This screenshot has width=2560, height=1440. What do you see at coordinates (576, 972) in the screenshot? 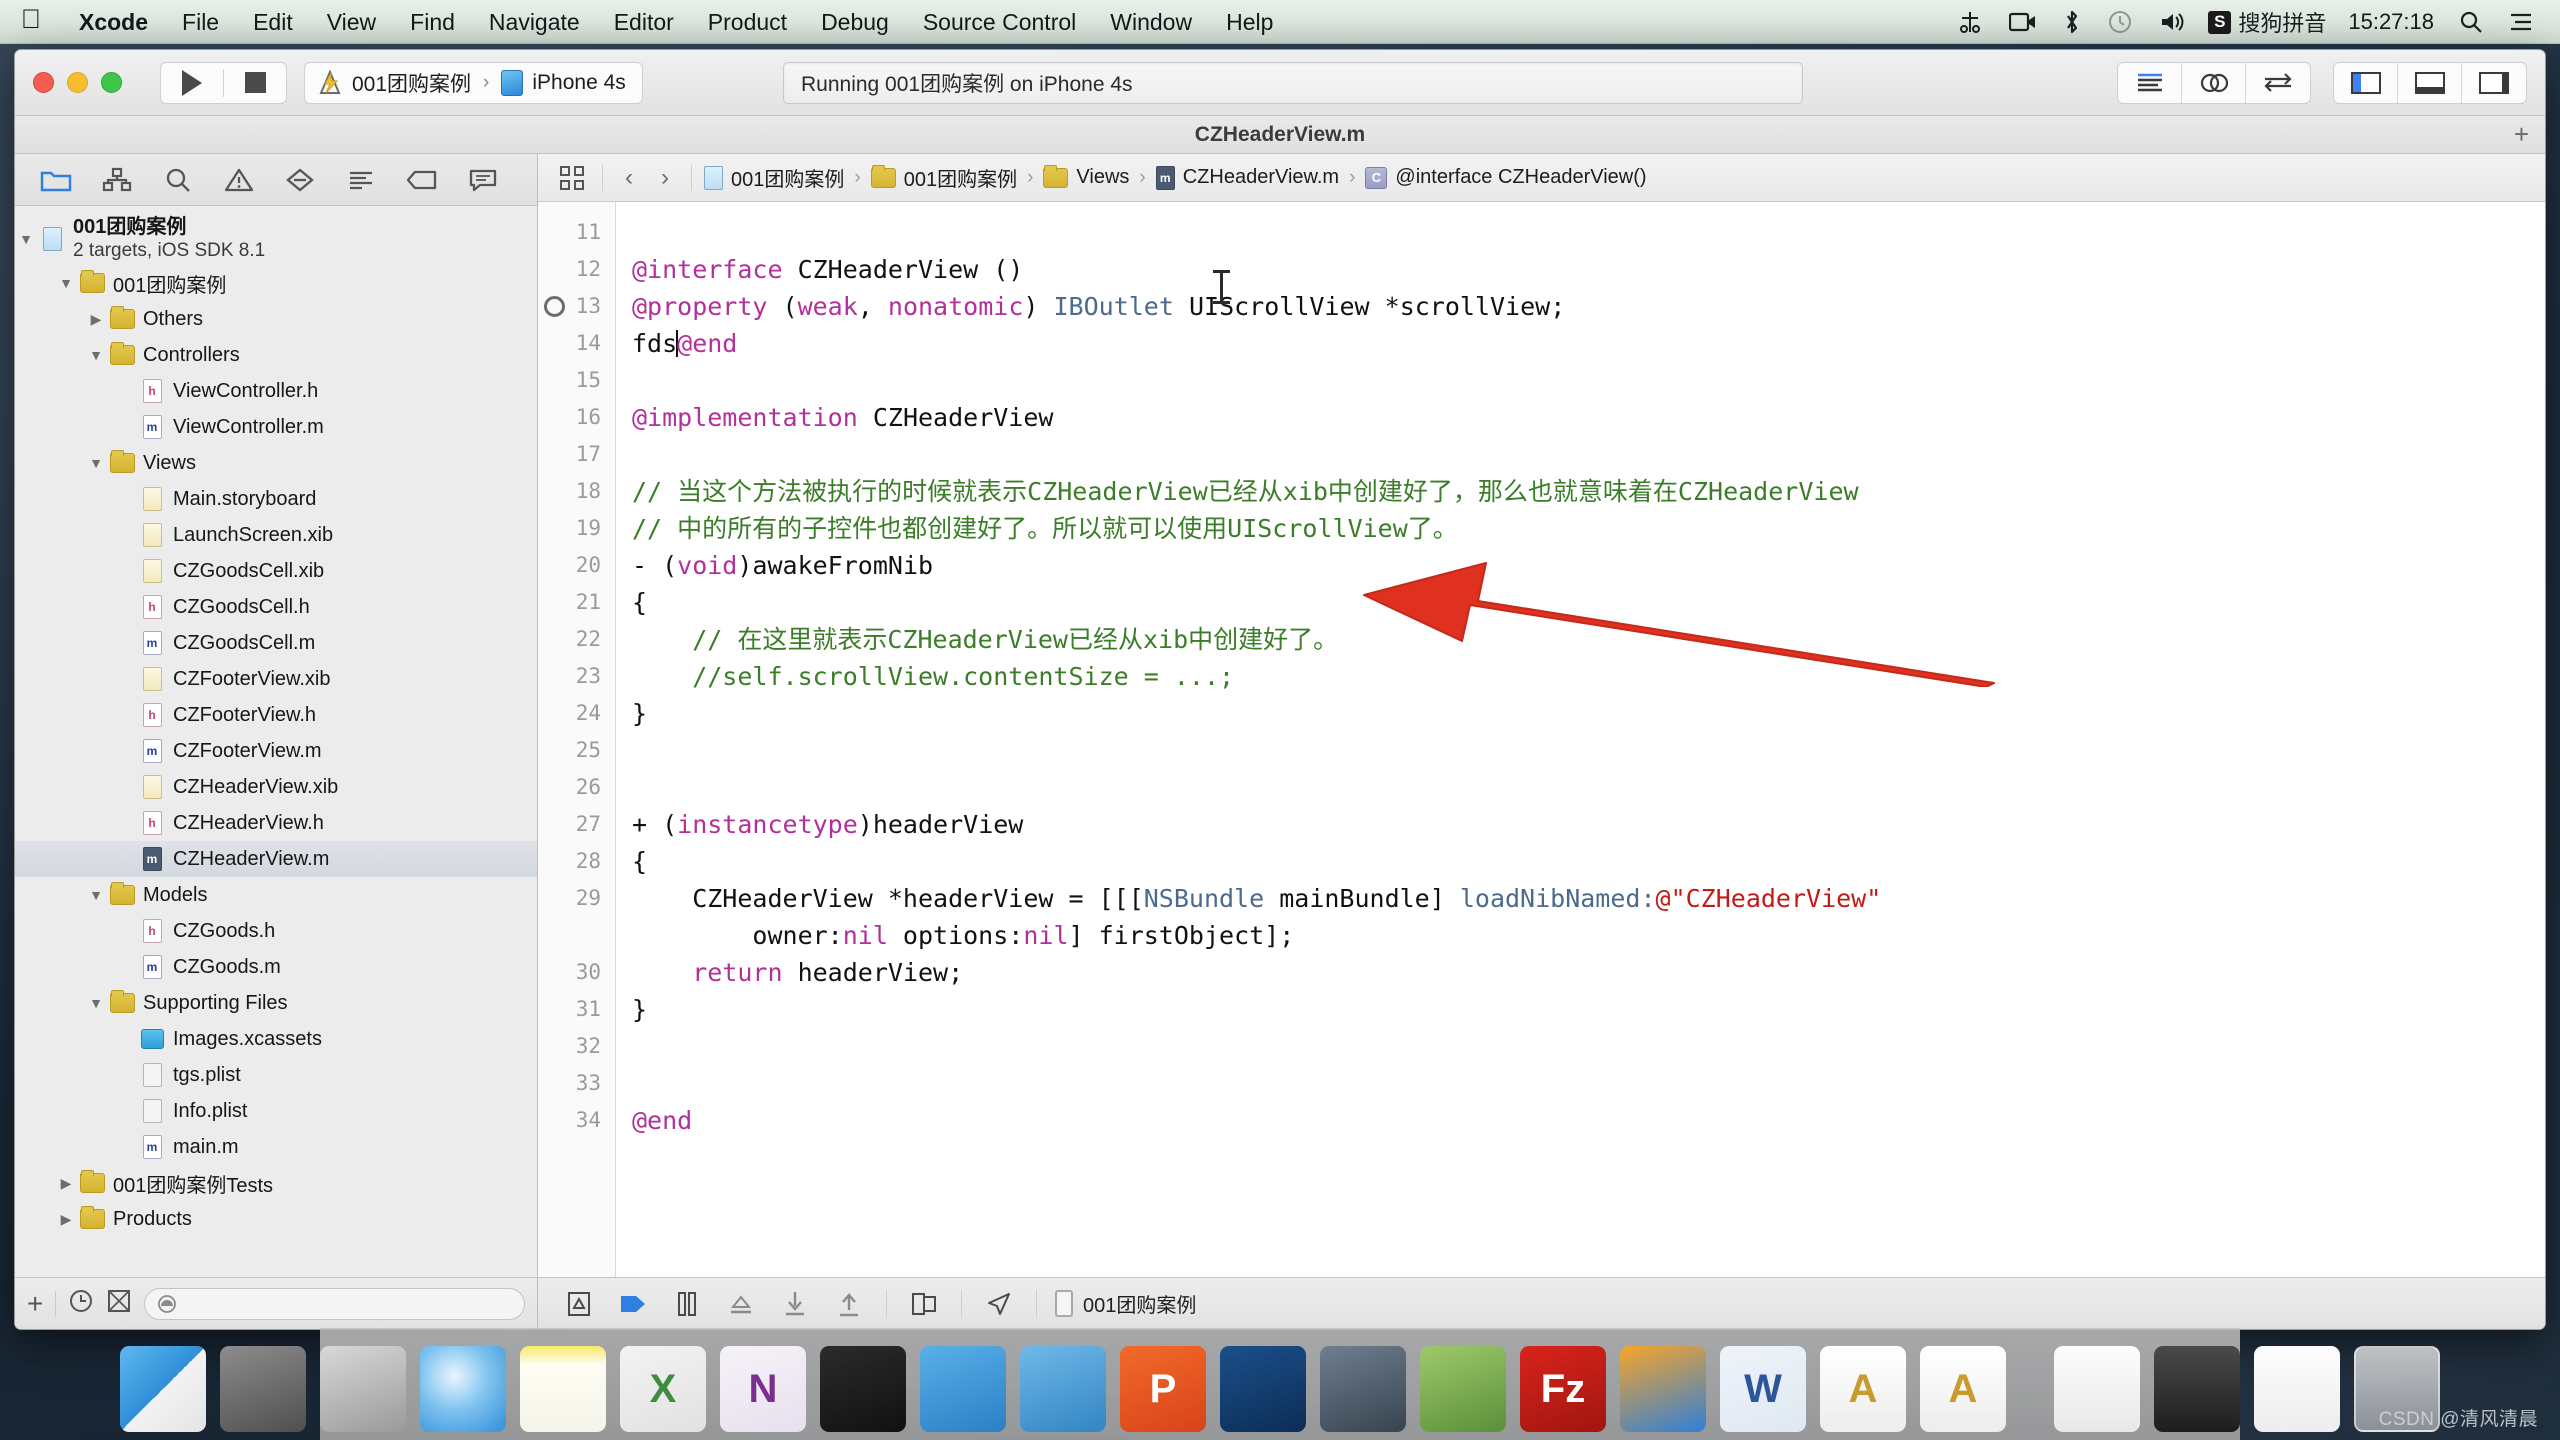
I see `line-number: 30` at bounding box center [576, 972].